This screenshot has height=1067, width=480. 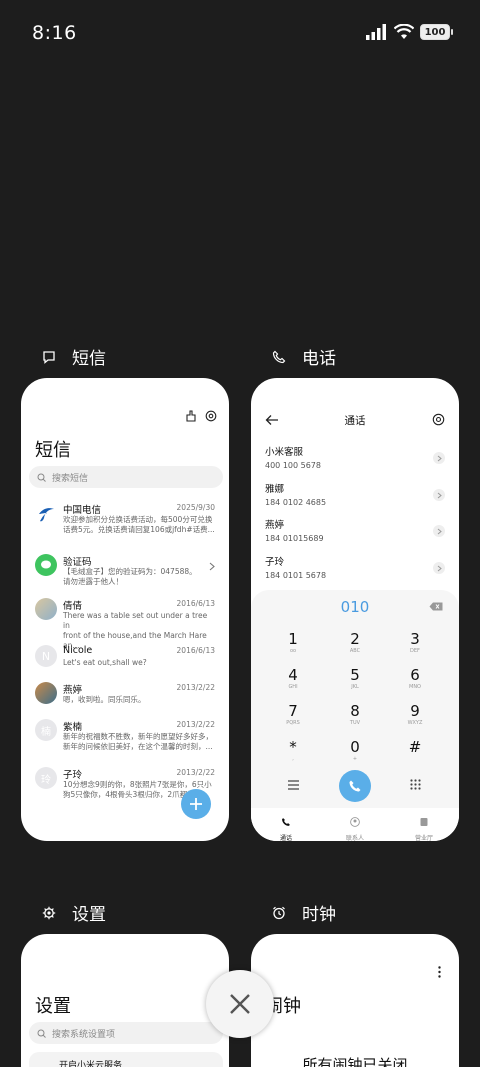 What do you see at coordinates (73, 606) in the screenshot?
I see `message-sender: 倩倩` at bounding box center [73, 606].